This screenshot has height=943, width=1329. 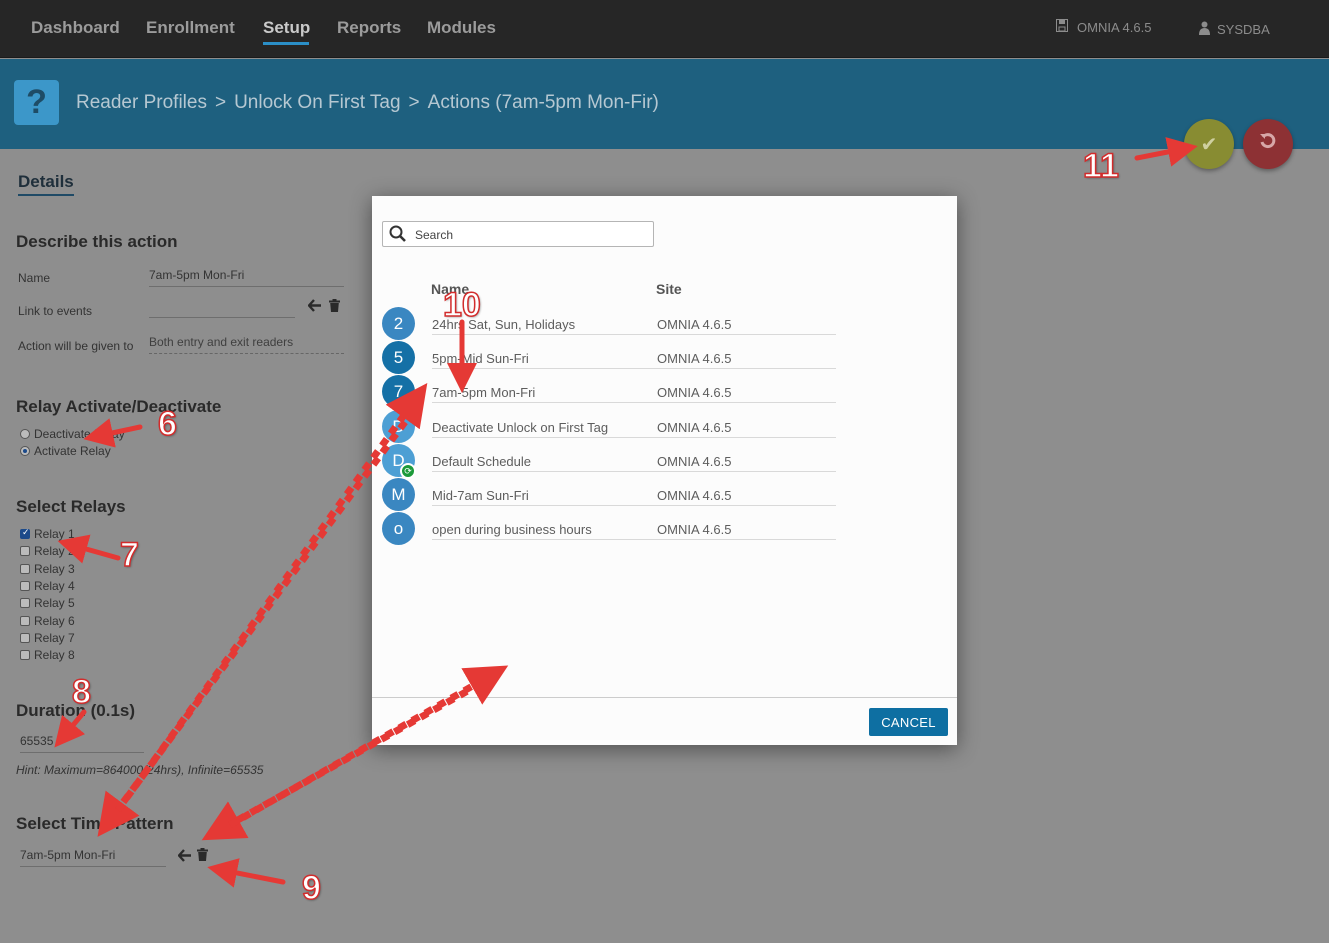 What do you see at coordinates (222, 309) in the screenshot?
I see `link-to-events-field` at bounding box center [222, 309].